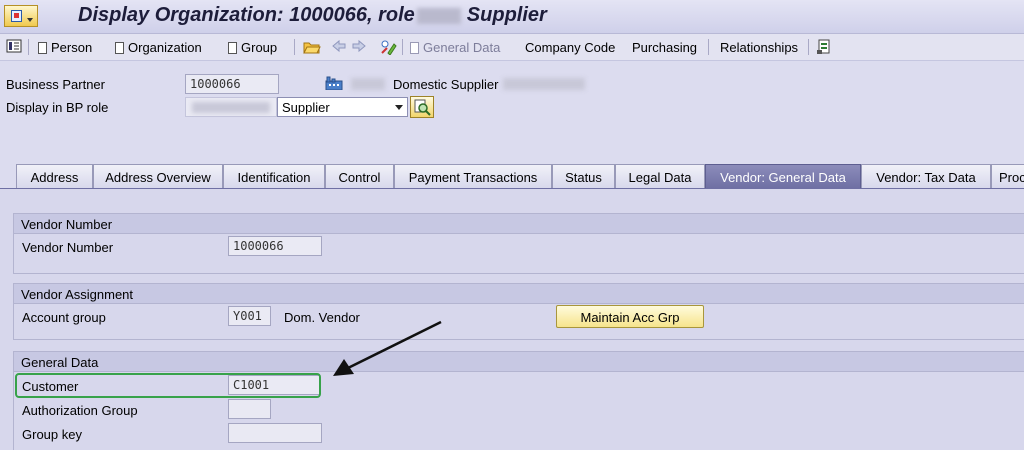 The width and height of the screenshot is (1024, 450). I want to click on account-group-field: Y001, so click(249, 316).